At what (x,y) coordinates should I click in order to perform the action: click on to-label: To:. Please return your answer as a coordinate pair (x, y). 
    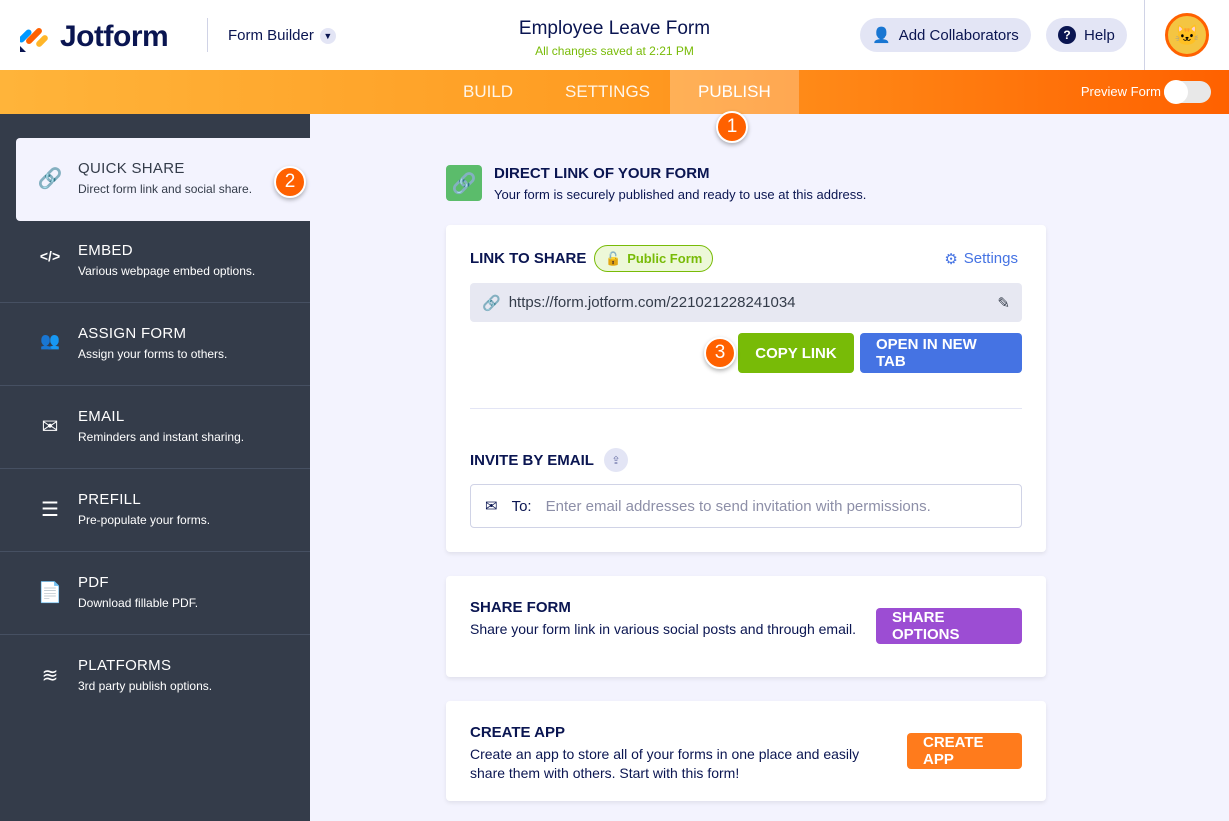
    Looking at the image, I should click on (521, 506).